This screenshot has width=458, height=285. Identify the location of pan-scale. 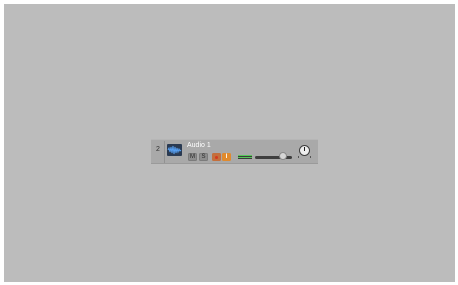
(304, 158).